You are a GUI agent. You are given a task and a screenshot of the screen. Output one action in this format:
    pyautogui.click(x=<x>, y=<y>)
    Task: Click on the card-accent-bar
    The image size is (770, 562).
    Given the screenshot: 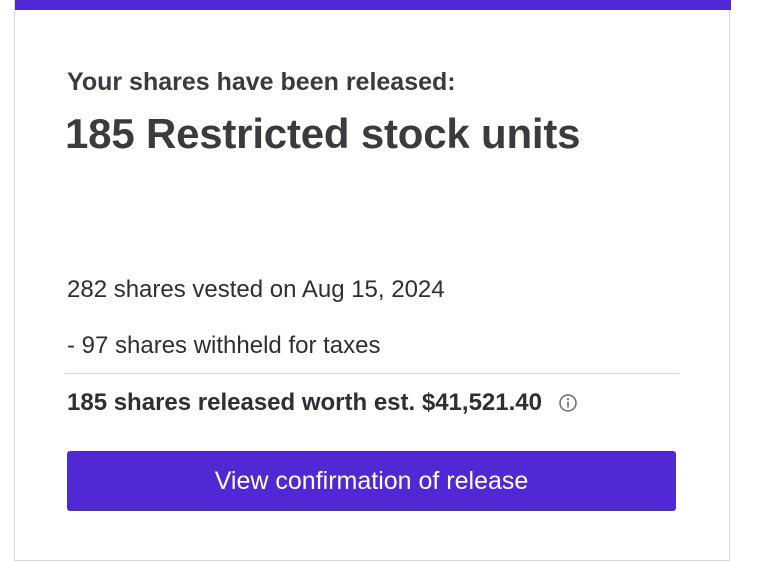 What is the action you would take?
    pyautogui.click(x=373, y=5)
    